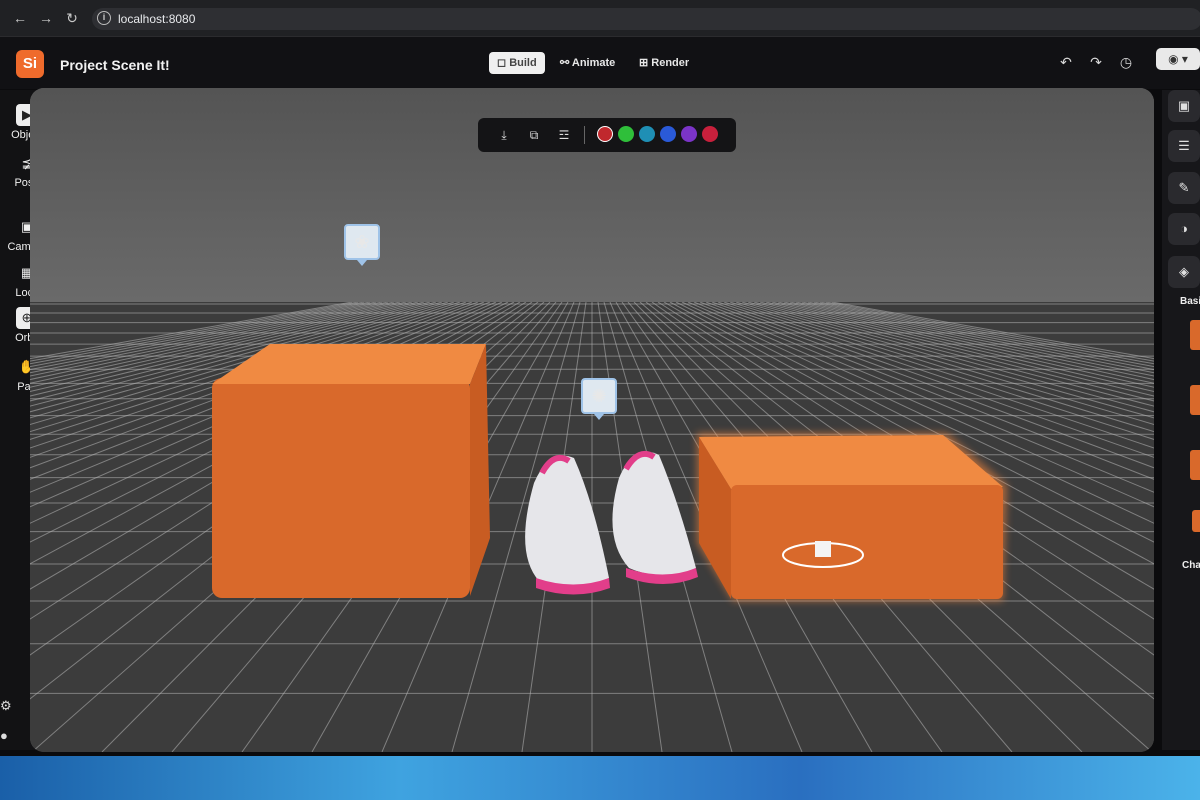 This screenshot has width=1200, height=800. I want to click on address-bar, so click(646, 19).